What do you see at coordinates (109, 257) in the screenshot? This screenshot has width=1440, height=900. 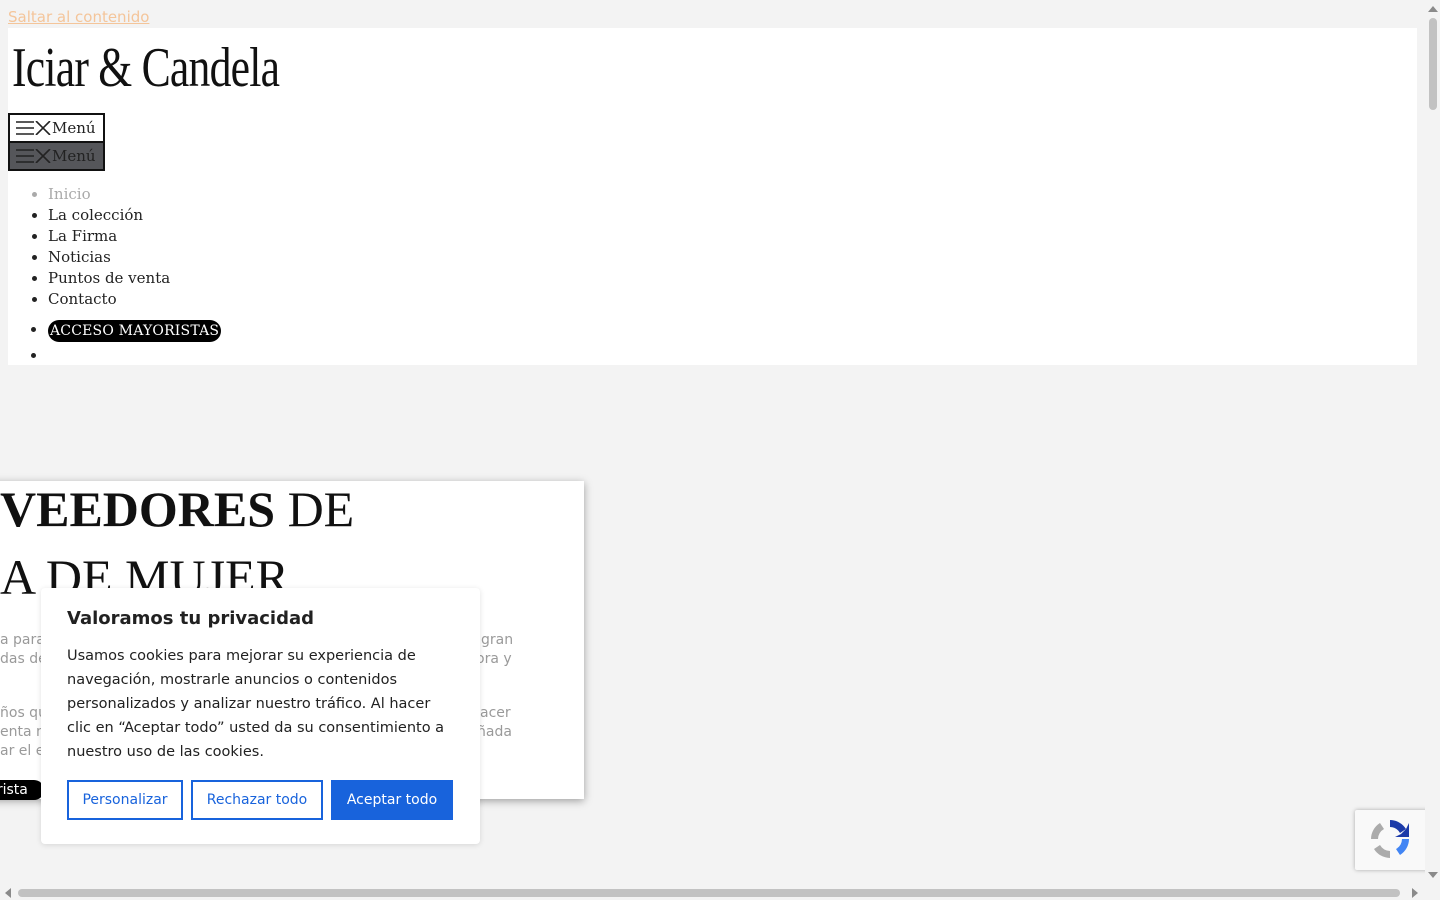 I see `nav-item-noticias: Noticias` at bounding box center [109, 257].